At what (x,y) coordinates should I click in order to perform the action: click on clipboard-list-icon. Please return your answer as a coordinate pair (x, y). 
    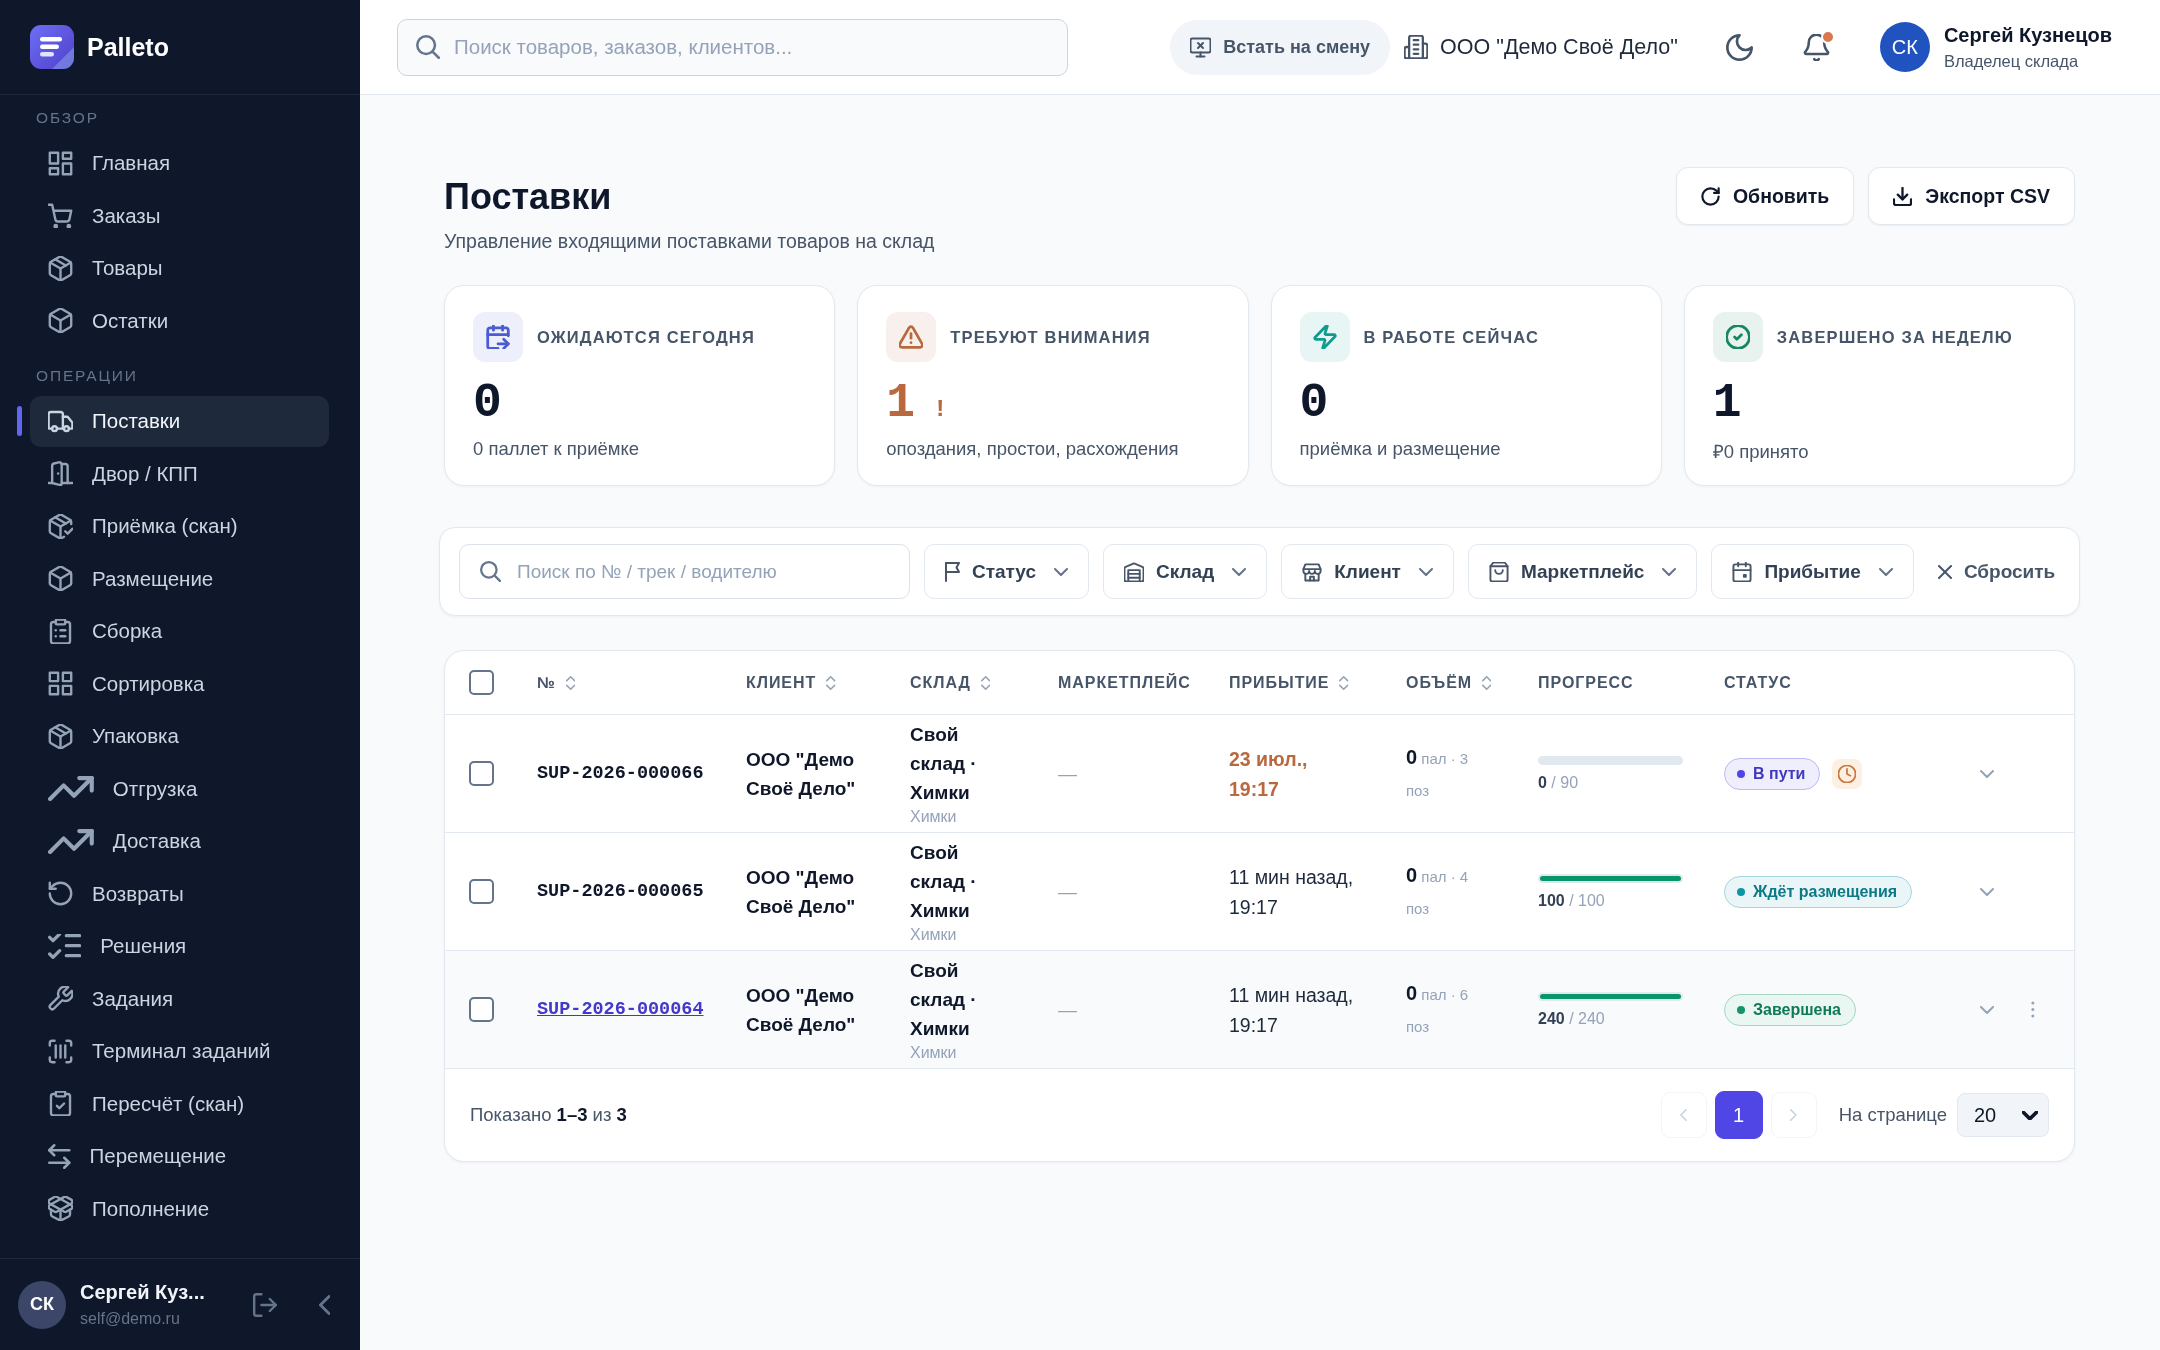
    Looking at the image, I should click on (60, 631).